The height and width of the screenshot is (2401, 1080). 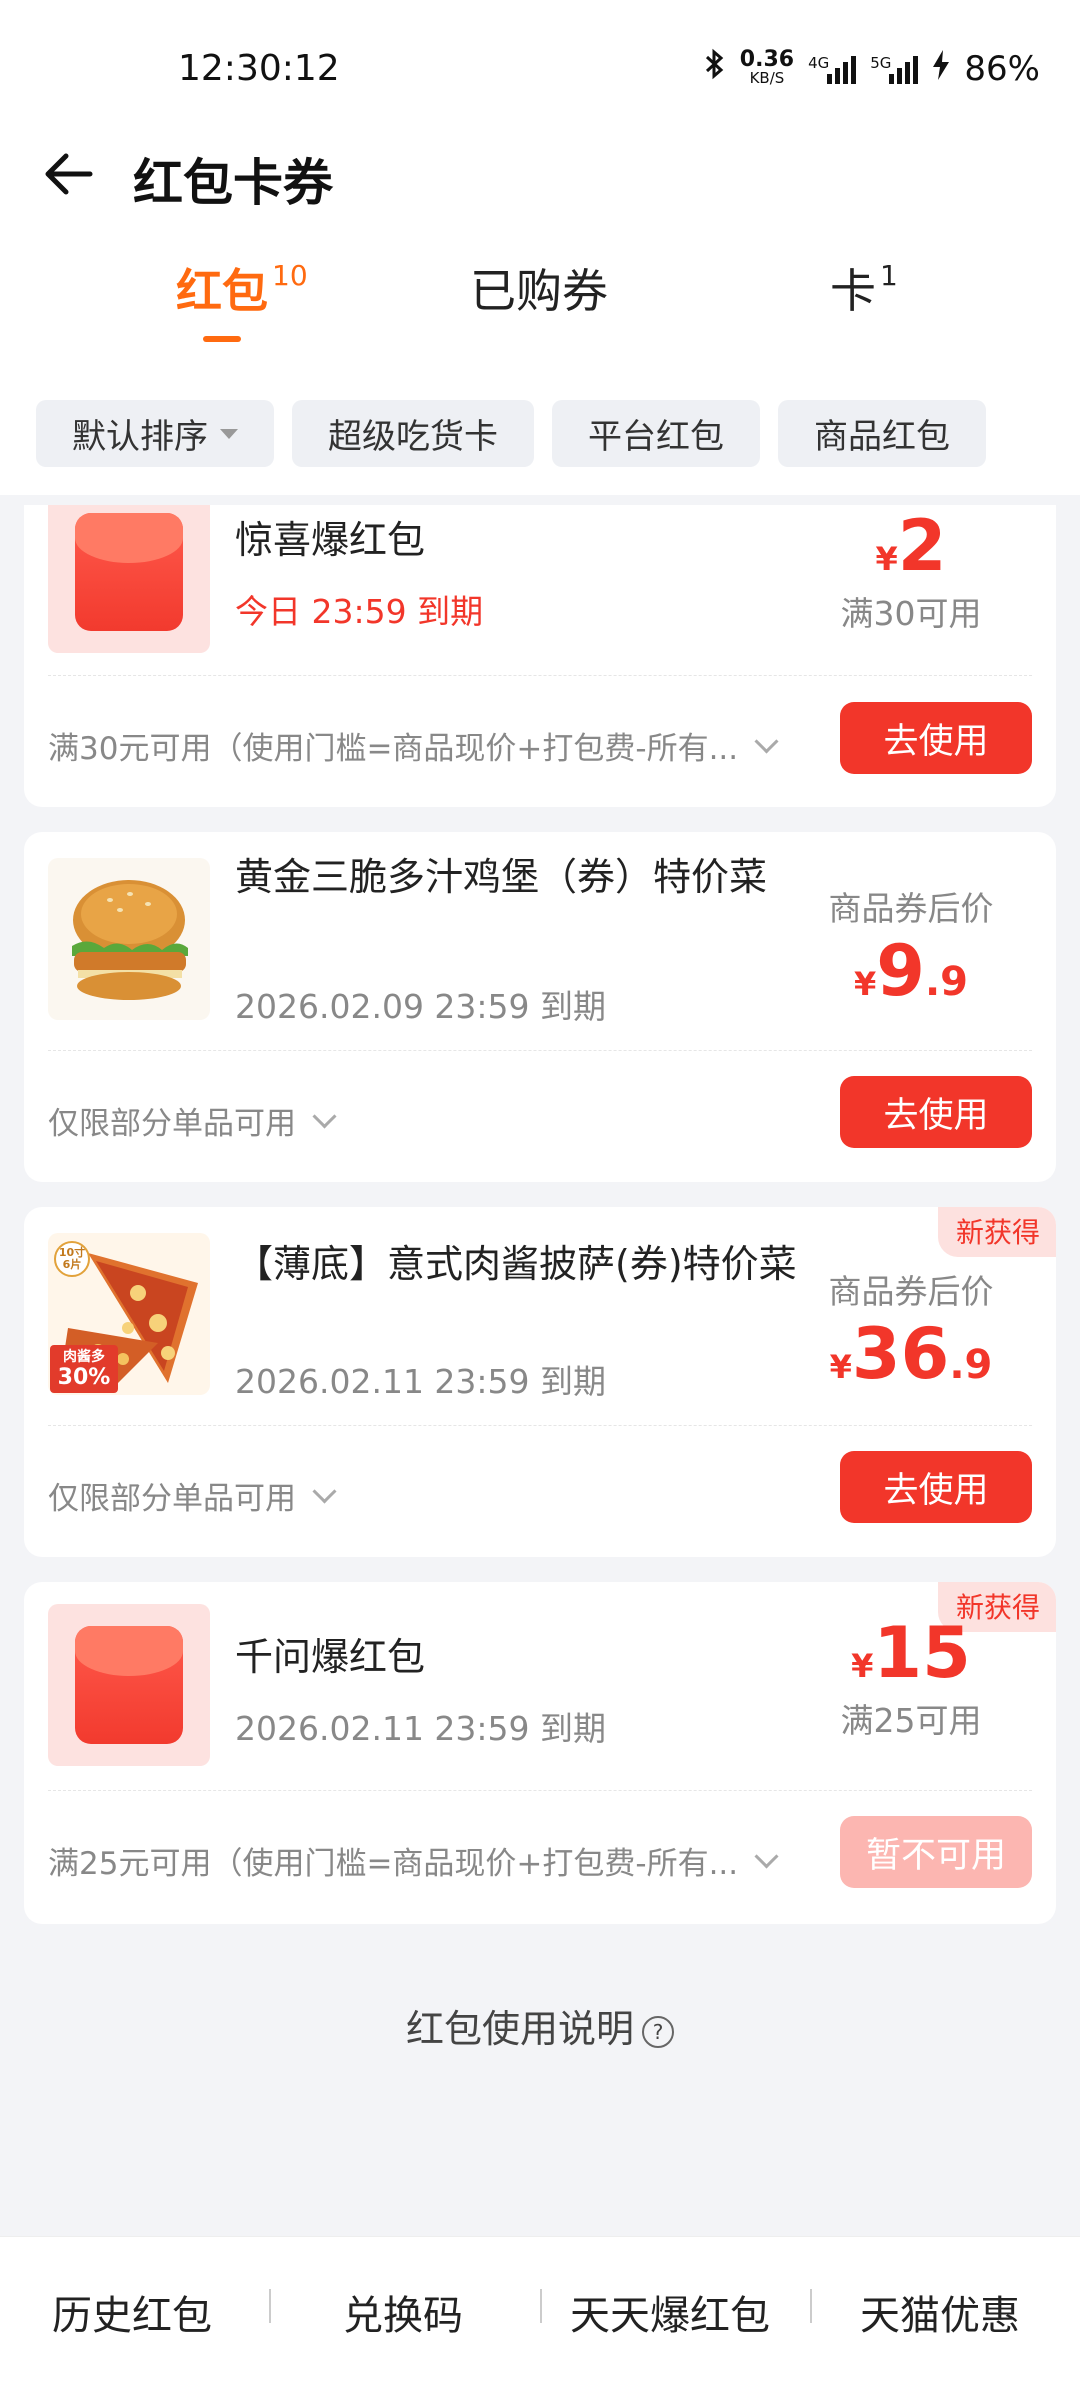 I want to click on pizza-slices-label: 6片, so click(x=72, y=1264).